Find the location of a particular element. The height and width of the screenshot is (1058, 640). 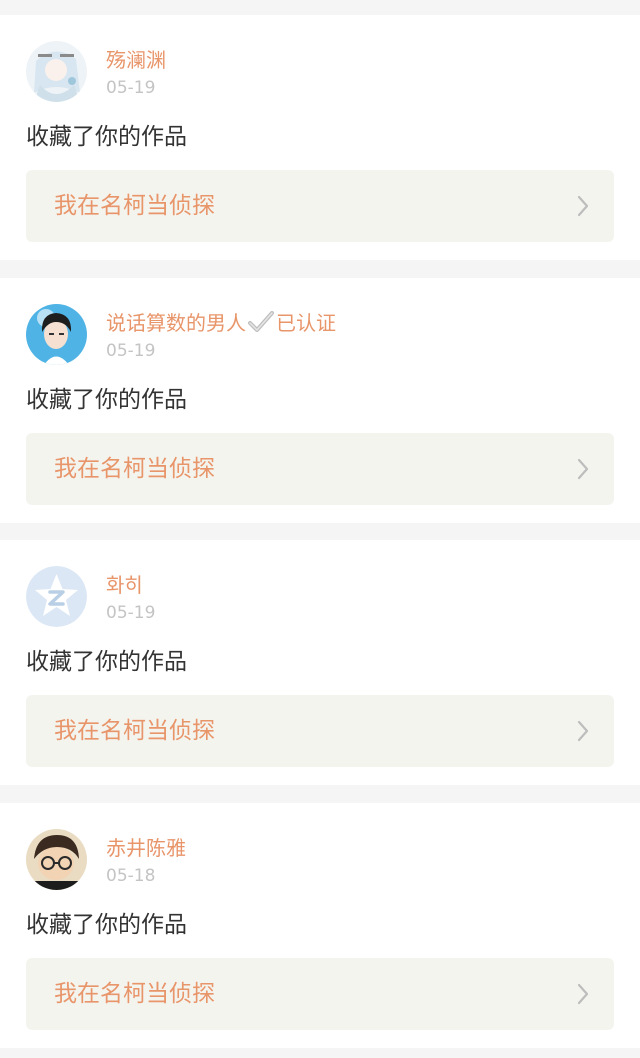

username: 说话算数的男人 已认证 is located at coordinates (221, 323).